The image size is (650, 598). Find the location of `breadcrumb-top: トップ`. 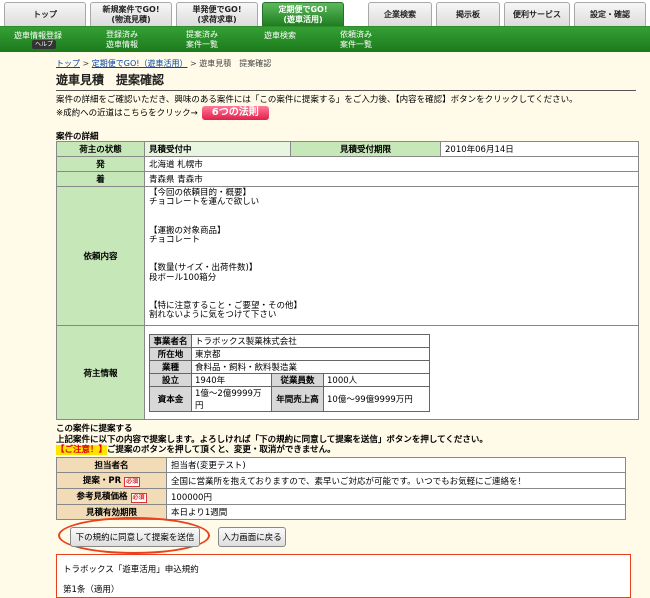

breadcrumb-top: トップ is located at coordinates (68, 63).